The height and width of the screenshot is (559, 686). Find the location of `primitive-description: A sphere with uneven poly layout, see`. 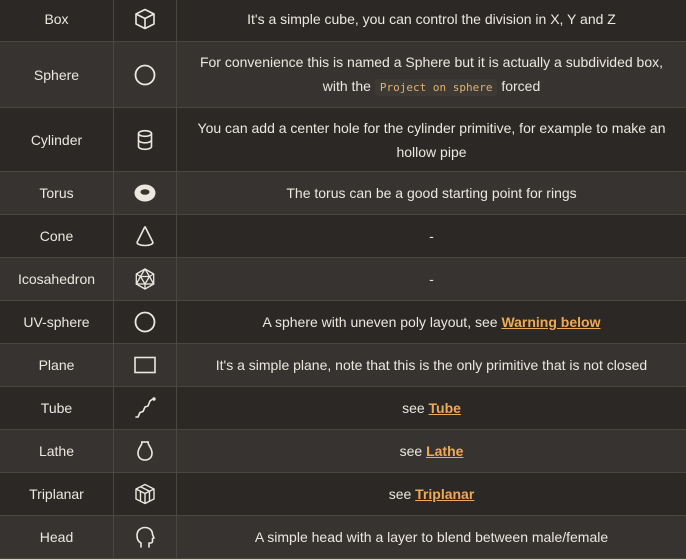

primitive-description: A sphere with uneven poly layout, see is located at coordinates (380, 322).